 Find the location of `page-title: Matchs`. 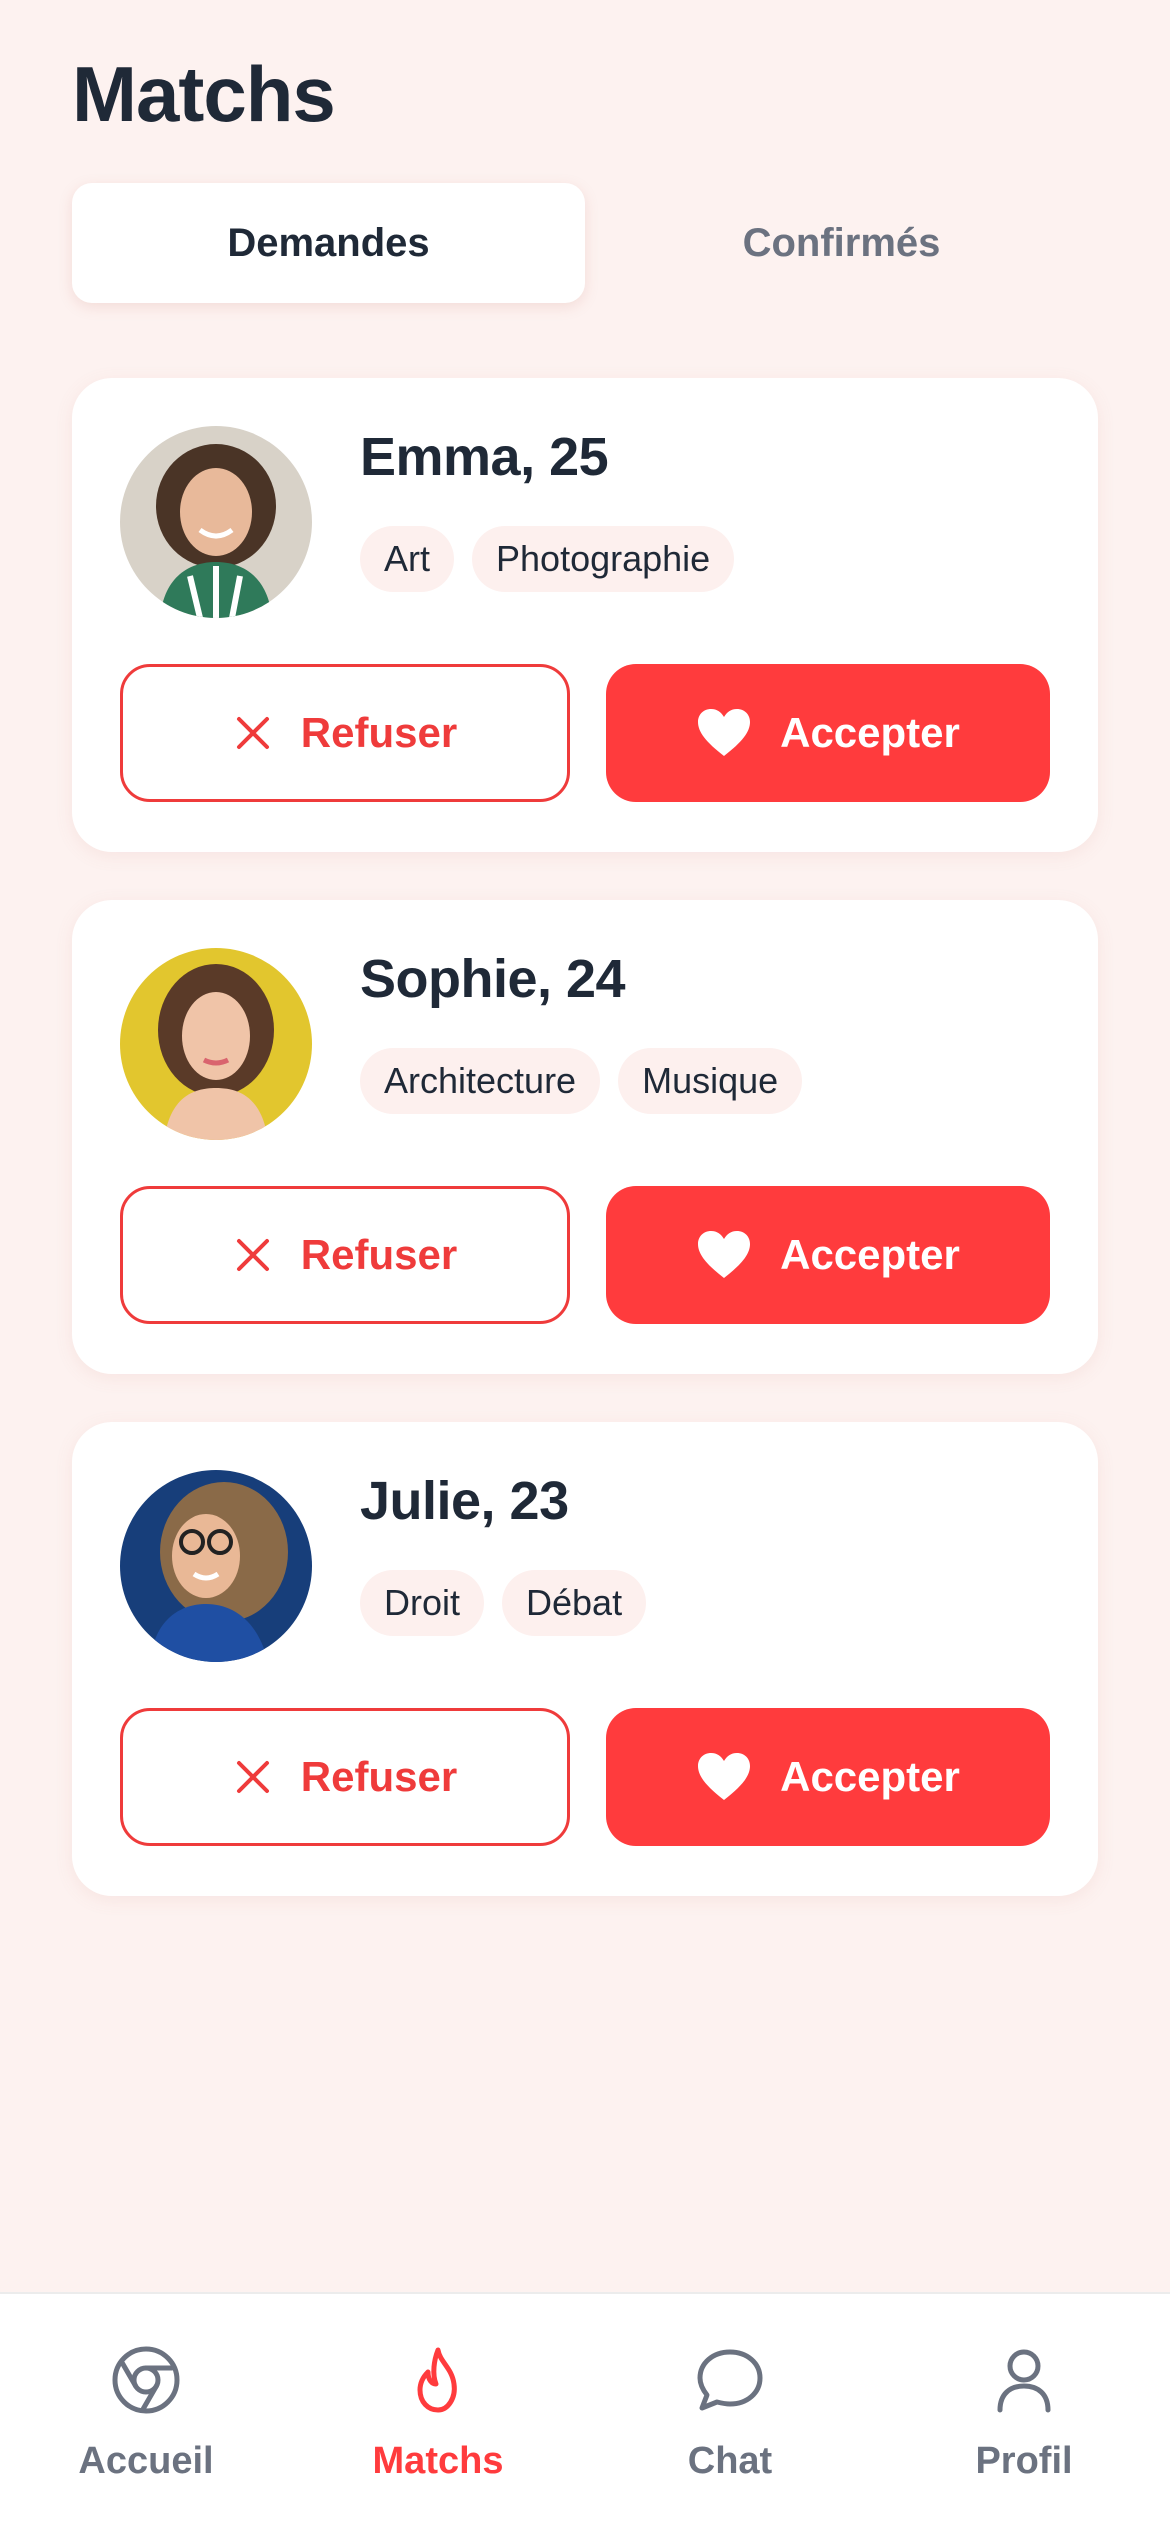

page-title: Matchs is located at coordinates (204, 94).